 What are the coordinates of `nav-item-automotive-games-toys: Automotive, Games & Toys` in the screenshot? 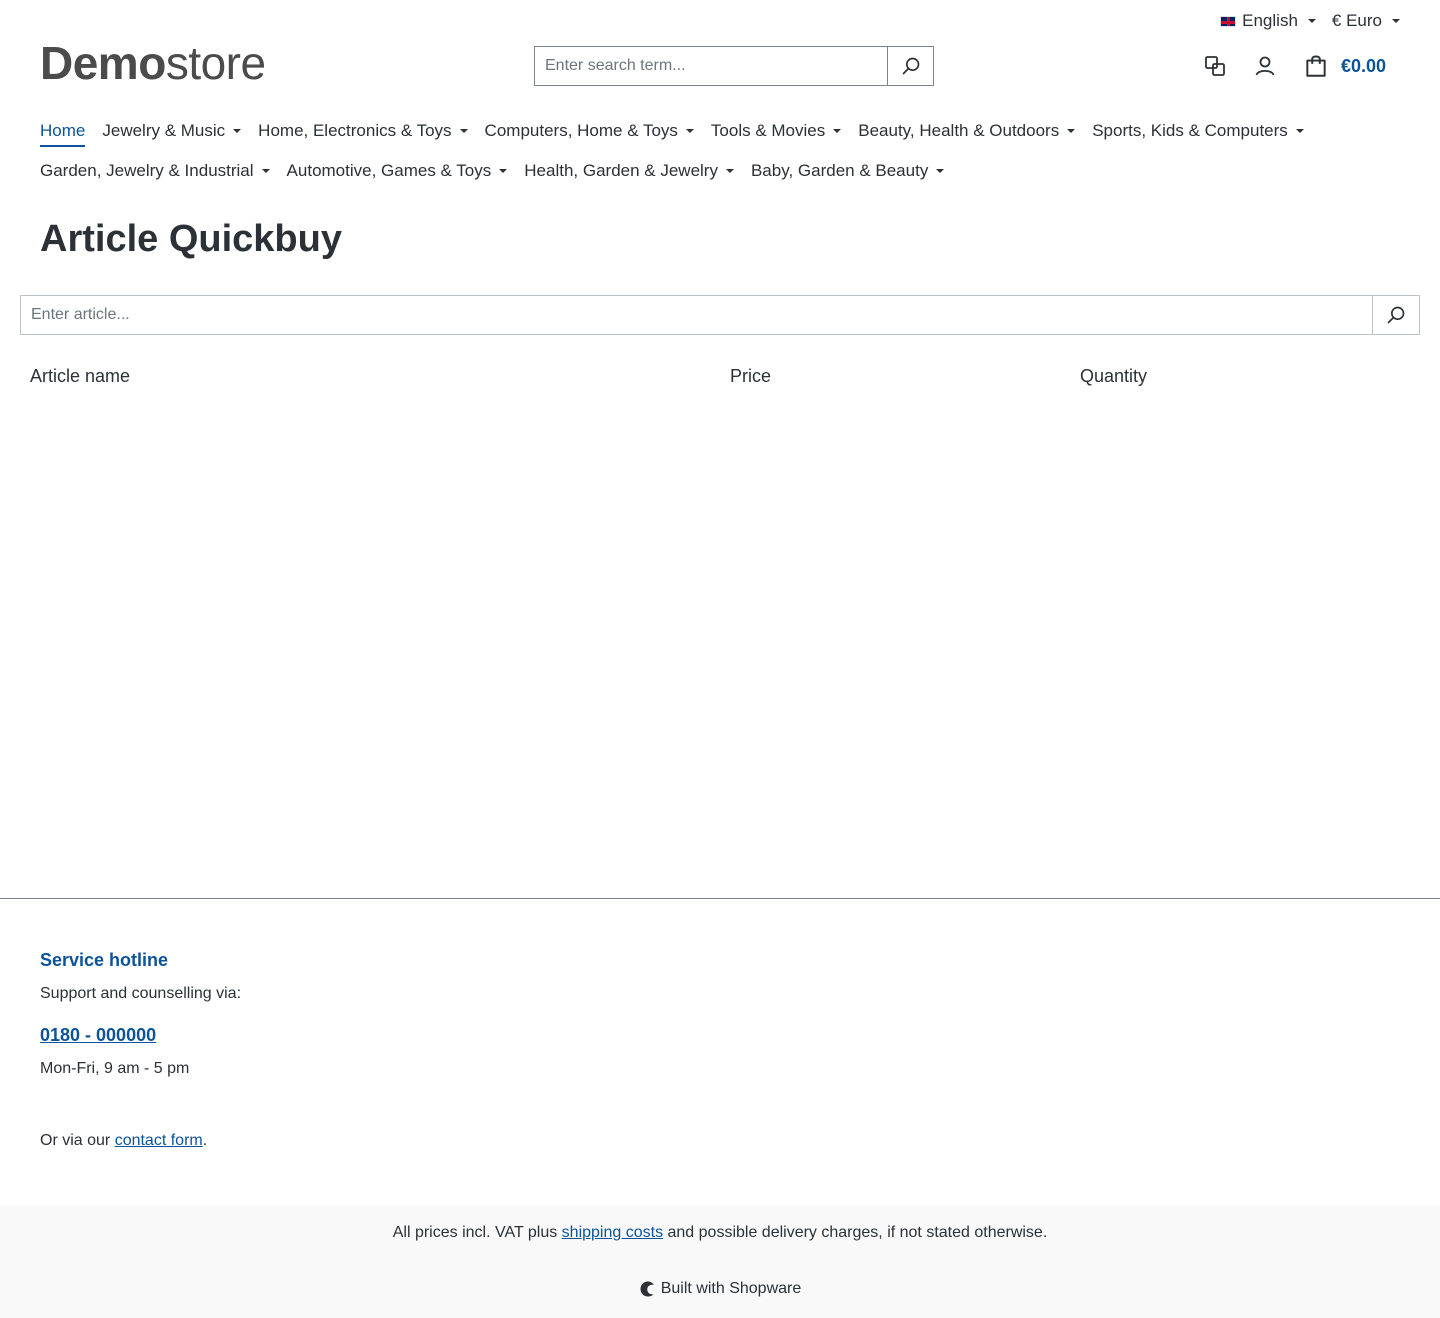 It's located at (397, 171).